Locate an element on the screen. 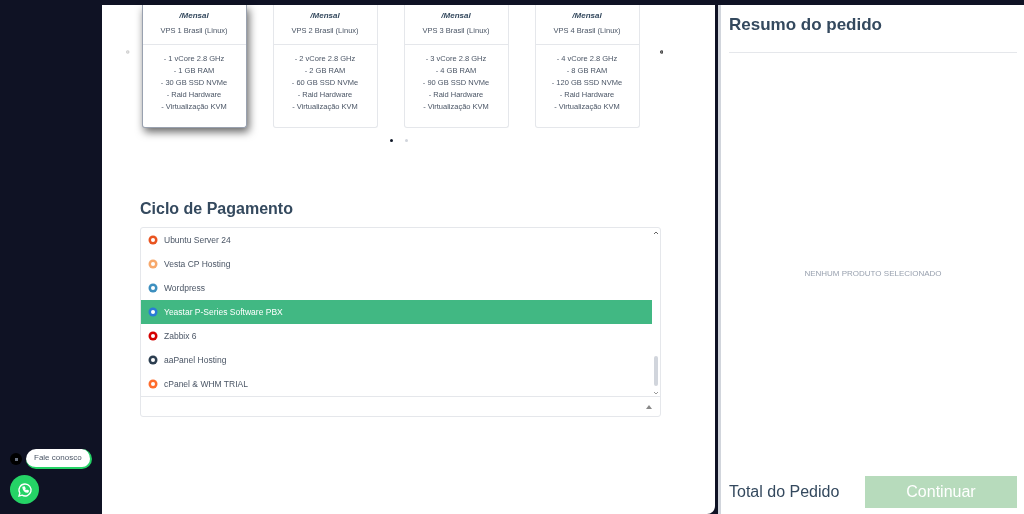  total-label: Total do Pedido is located at coordinates (784, 492).